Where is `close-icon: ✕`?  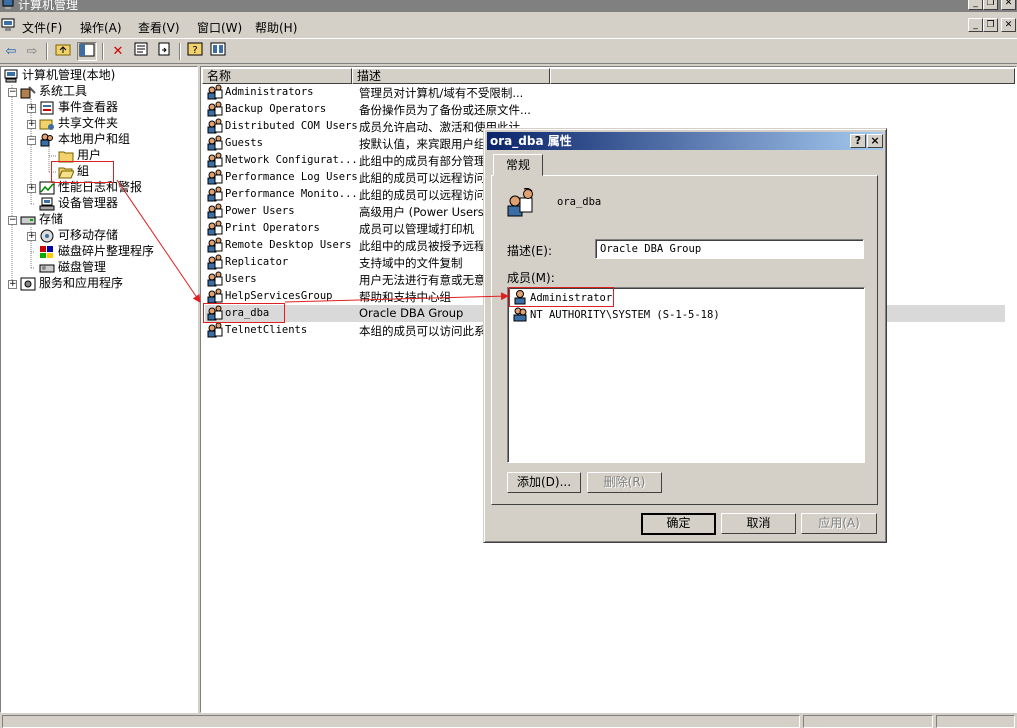 close-icon: ✕ is located at coordinates (1008, 5).